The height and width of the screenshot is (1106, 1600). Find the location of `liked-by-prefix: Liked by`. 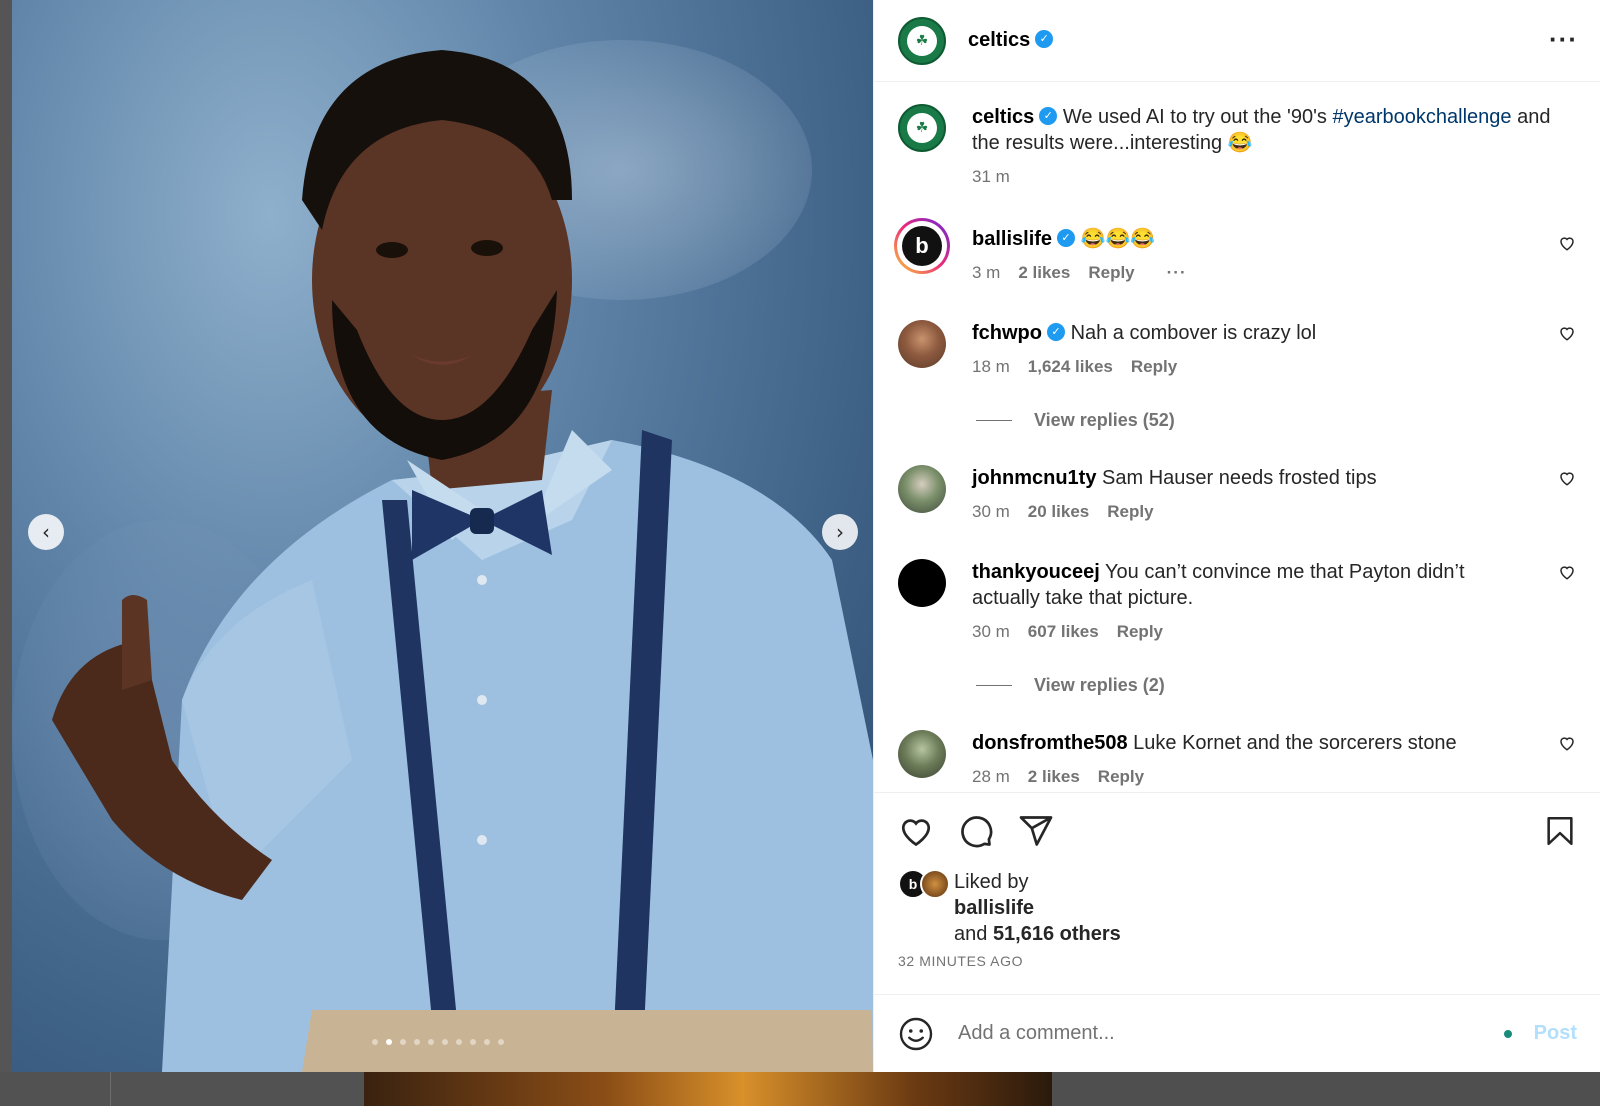

liked-by-prefix: Liked by is located at coordinates (991, 882).